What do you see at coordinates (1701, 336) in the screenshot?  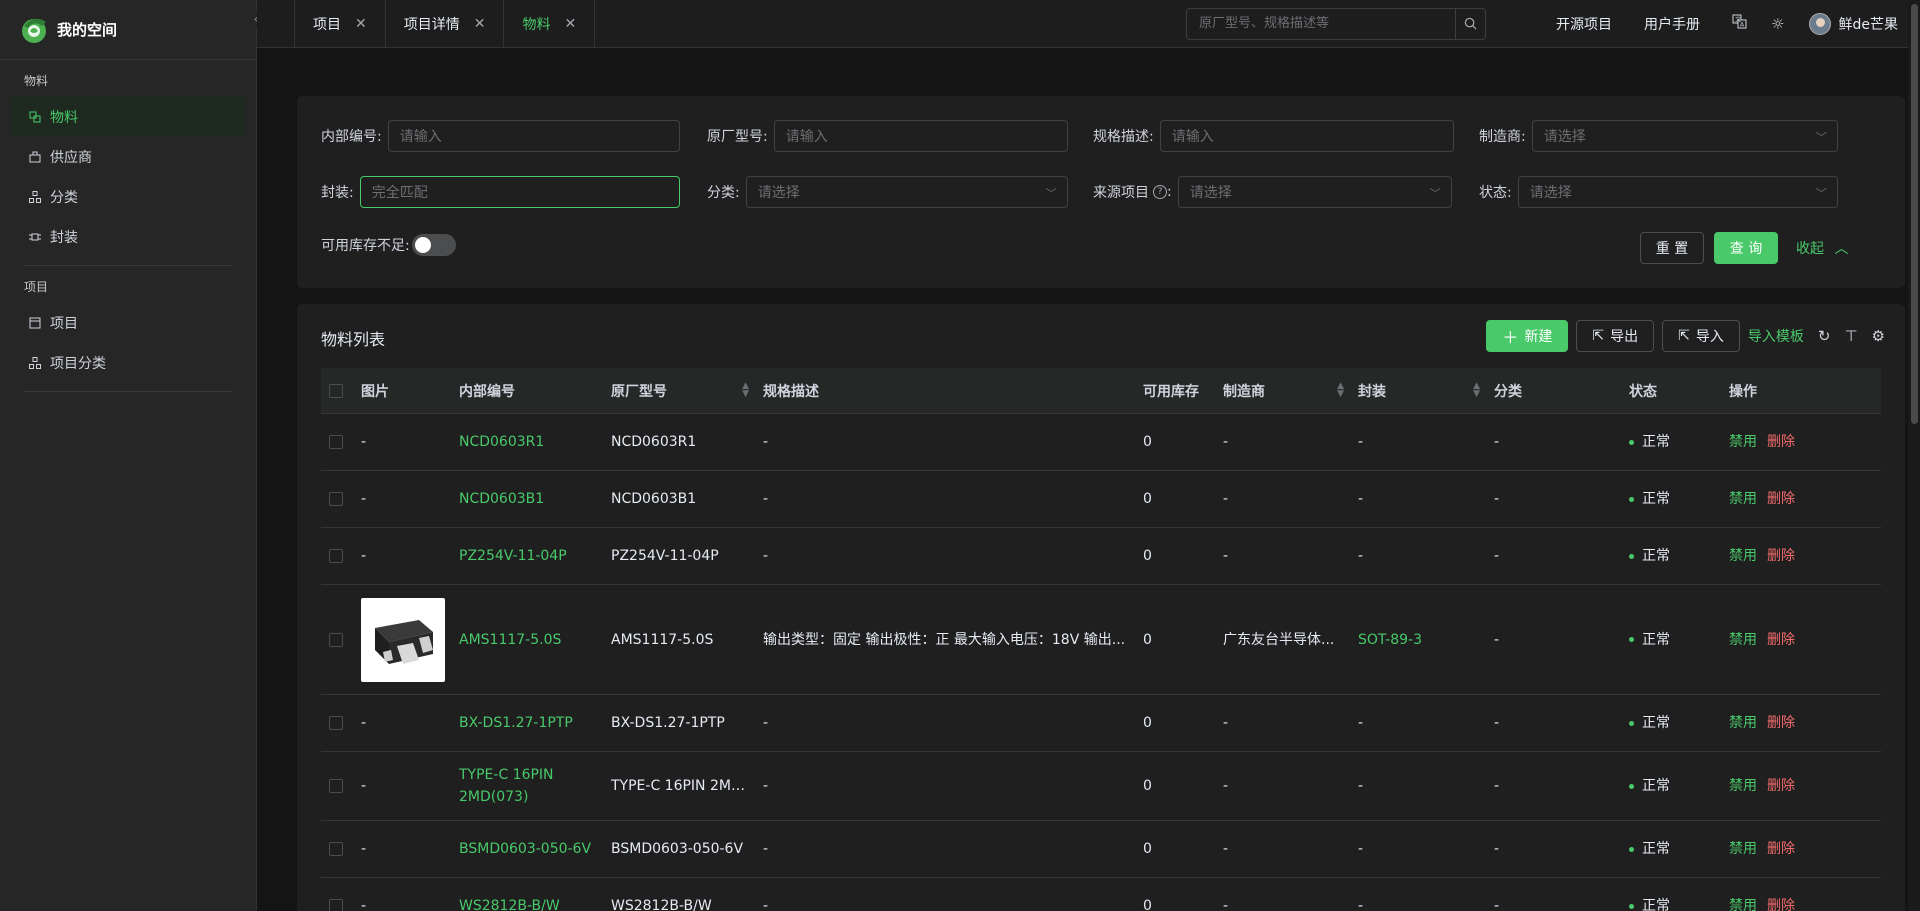 I see `import-button: ⇱ 导入` at bounding box center [1701, 336].